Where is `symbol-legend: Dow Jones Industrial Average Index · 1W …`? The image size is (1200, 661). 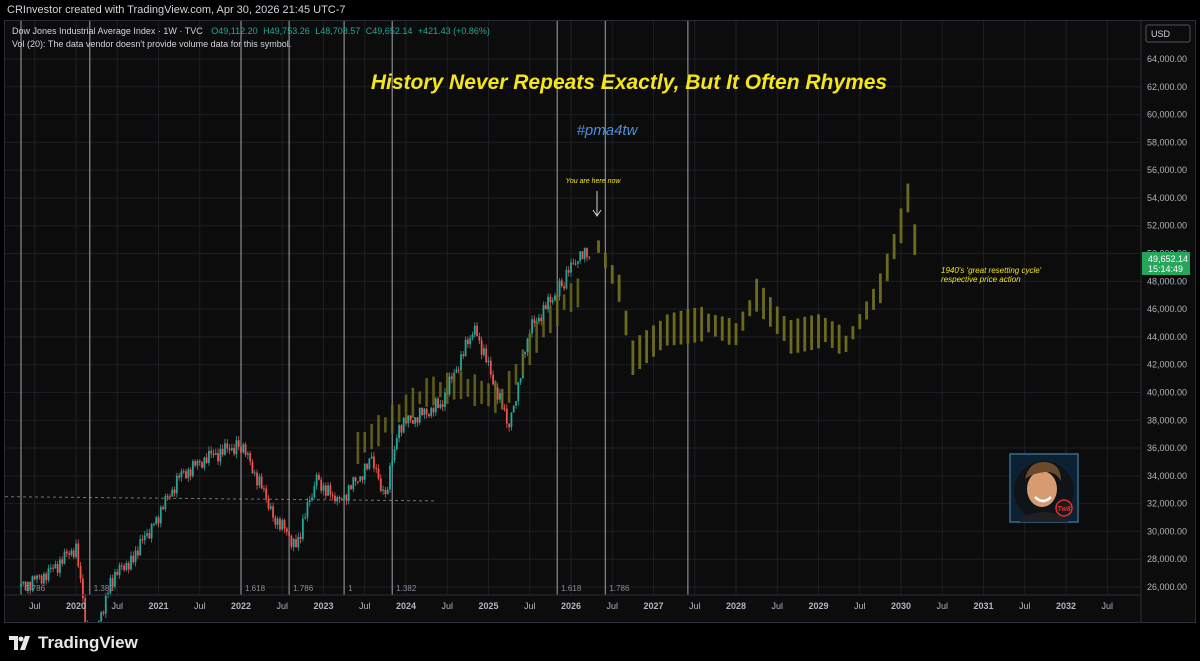 symbol-legend: Dow Jones Industrial Average Index · 1W … is located at coordinates (251, 31).